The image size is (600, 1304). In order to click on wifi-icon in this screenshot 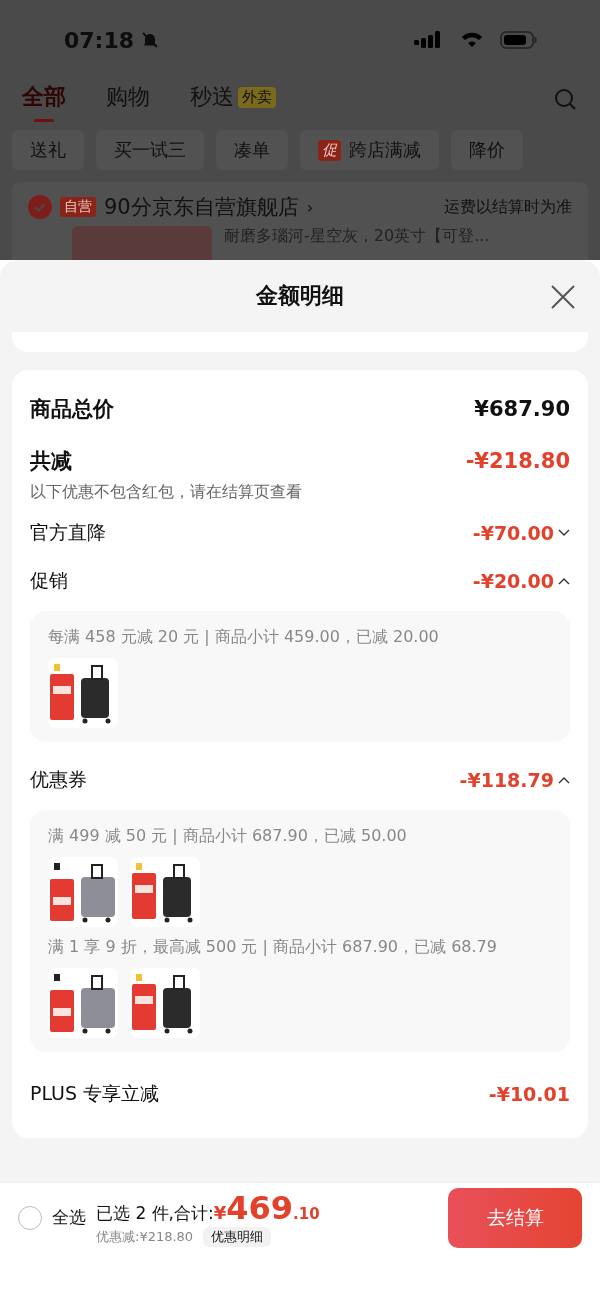, I will do `click(472, 40)`.